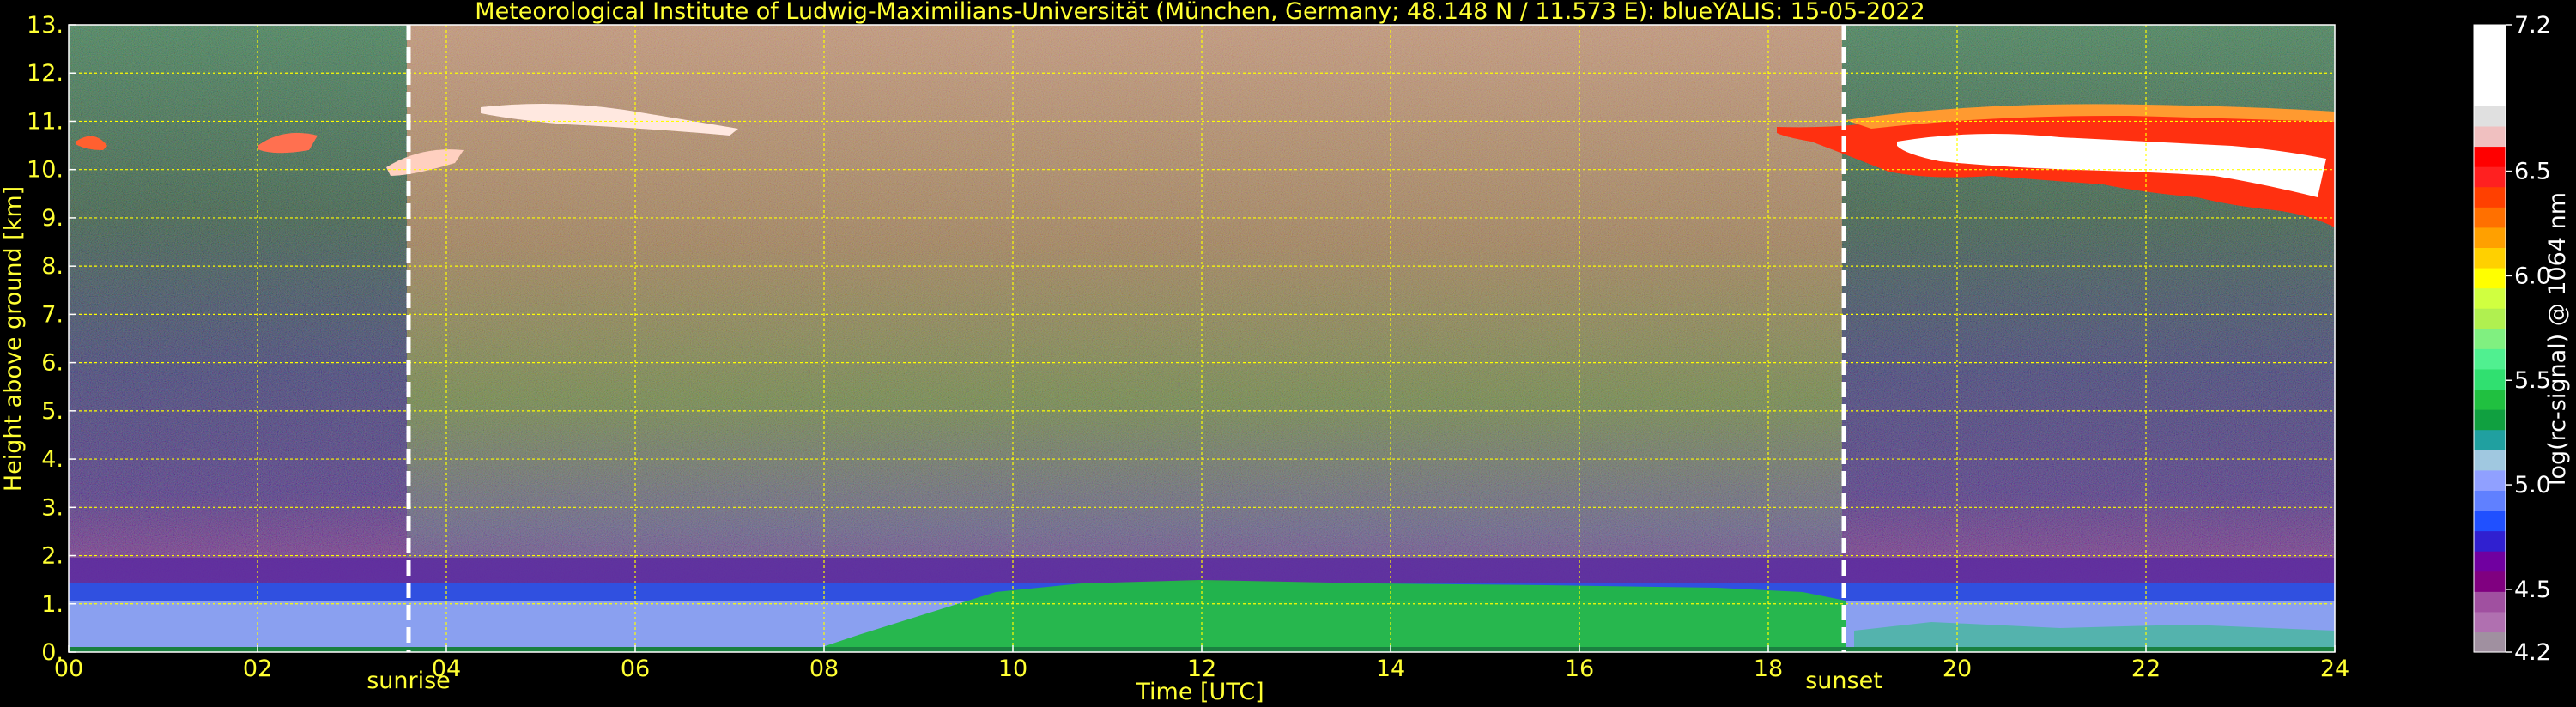 The width and height of the screenshot is (2576, 707). I want to click on y-tick-label: 3., so click(52, 508).